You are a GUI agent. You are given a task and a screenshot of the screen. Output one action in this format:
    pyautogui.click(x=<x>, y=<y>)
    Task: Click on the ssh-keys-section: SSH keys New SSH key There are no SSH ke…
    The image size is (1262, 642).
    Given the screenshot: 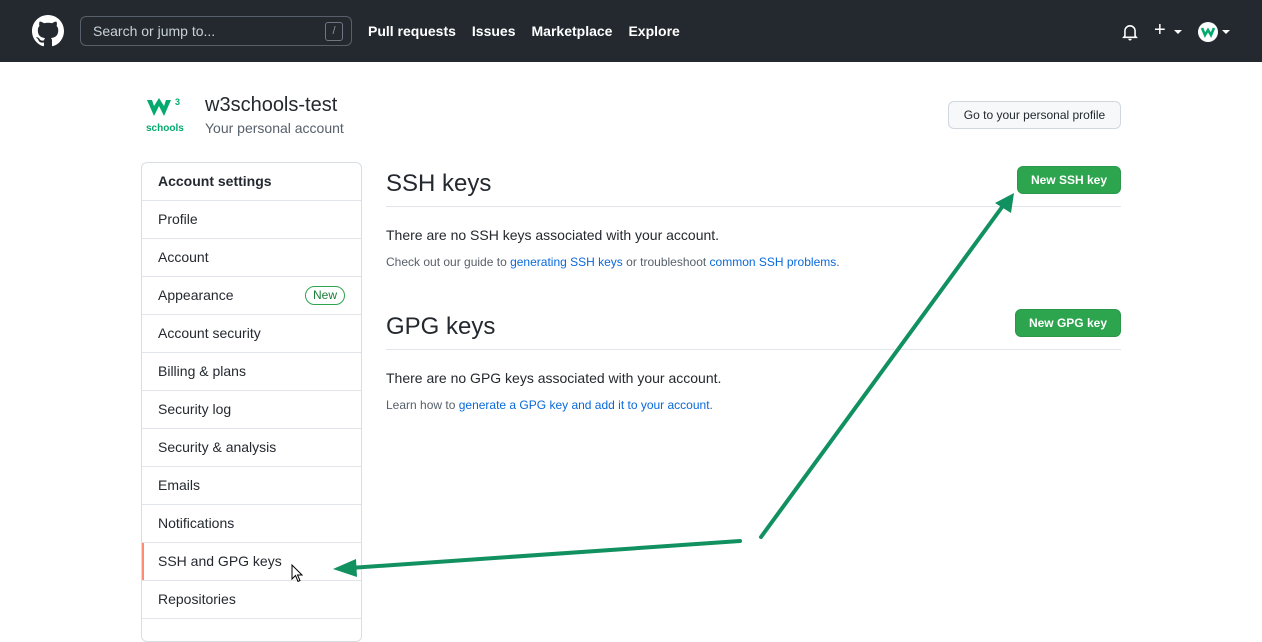 What is the action you would take?
    pyautogui.click(x=753, y=215)
    